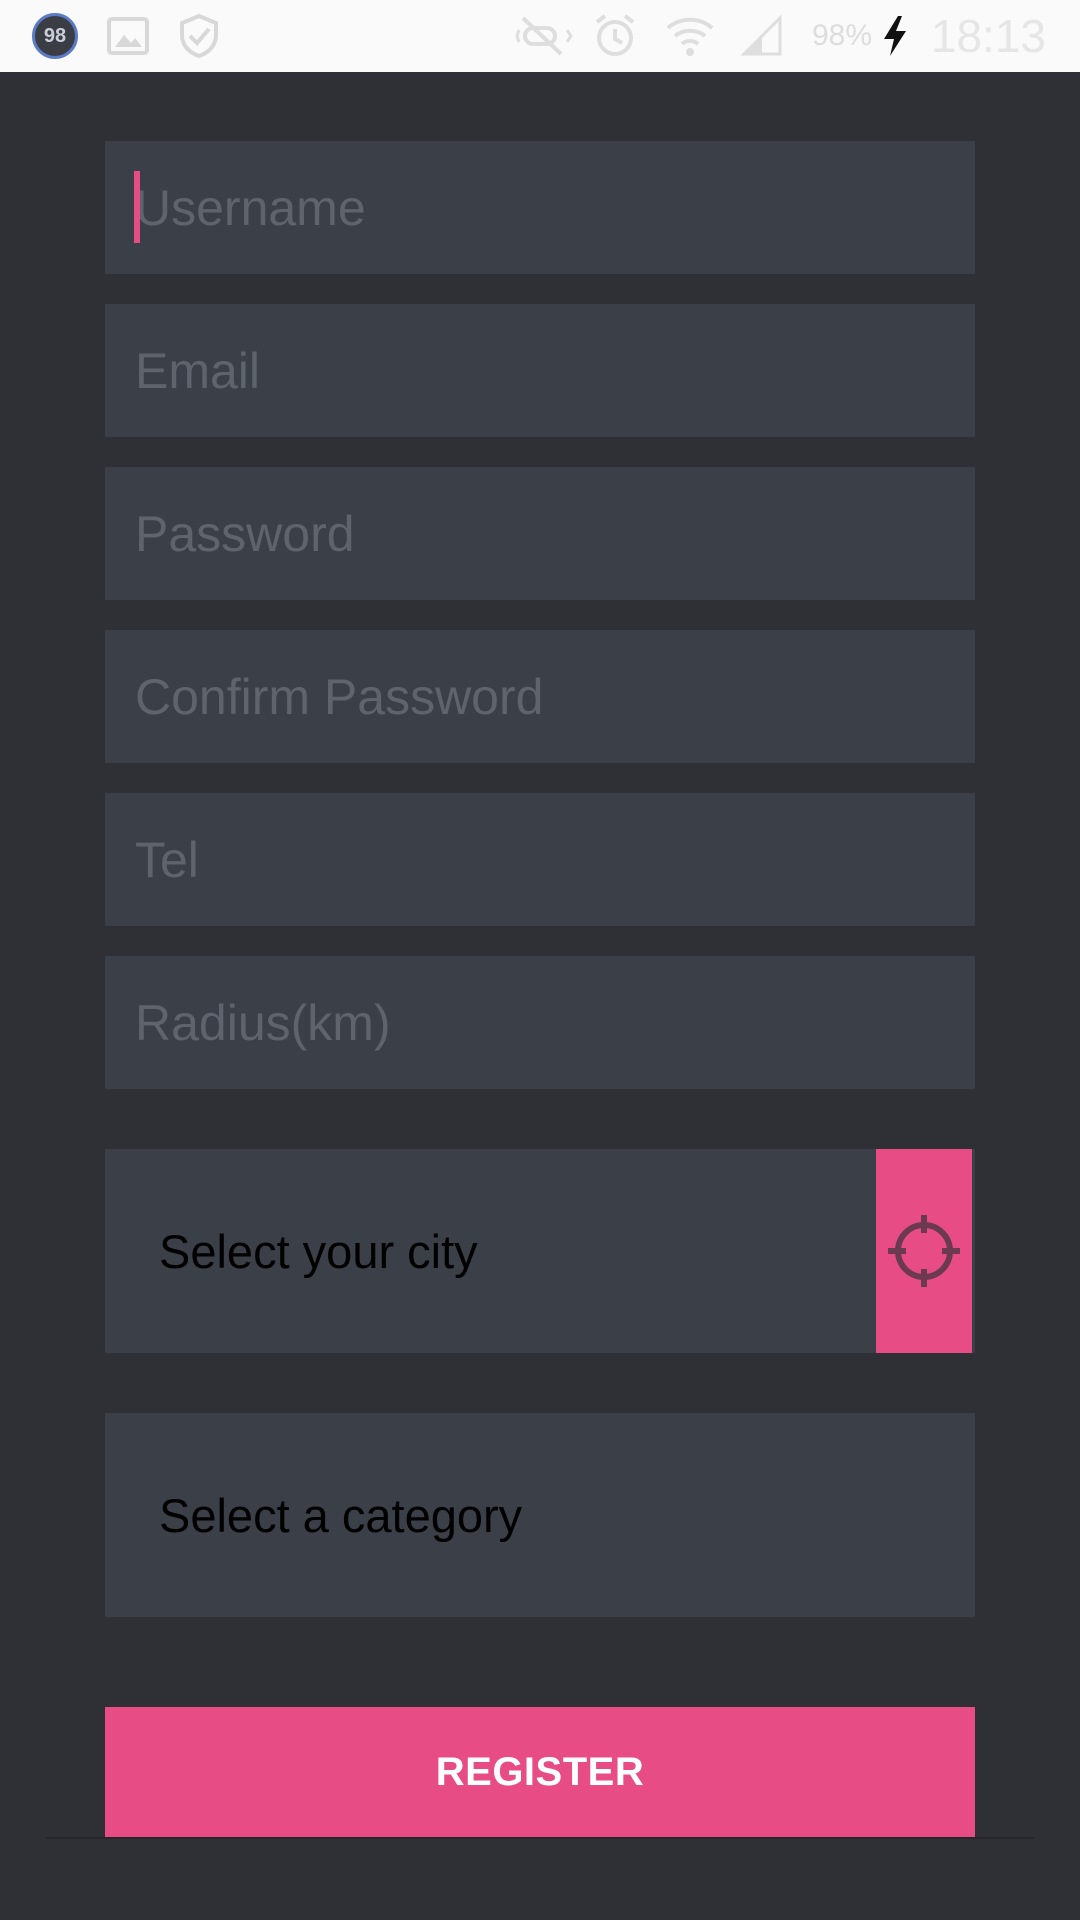 Image resolution: width=1080 pixels, height=1920 pixels. What do you see at coordinates (841, 35) in the screenshot?
I see `battery-percent: 98%` at bounding box center [841, 35].